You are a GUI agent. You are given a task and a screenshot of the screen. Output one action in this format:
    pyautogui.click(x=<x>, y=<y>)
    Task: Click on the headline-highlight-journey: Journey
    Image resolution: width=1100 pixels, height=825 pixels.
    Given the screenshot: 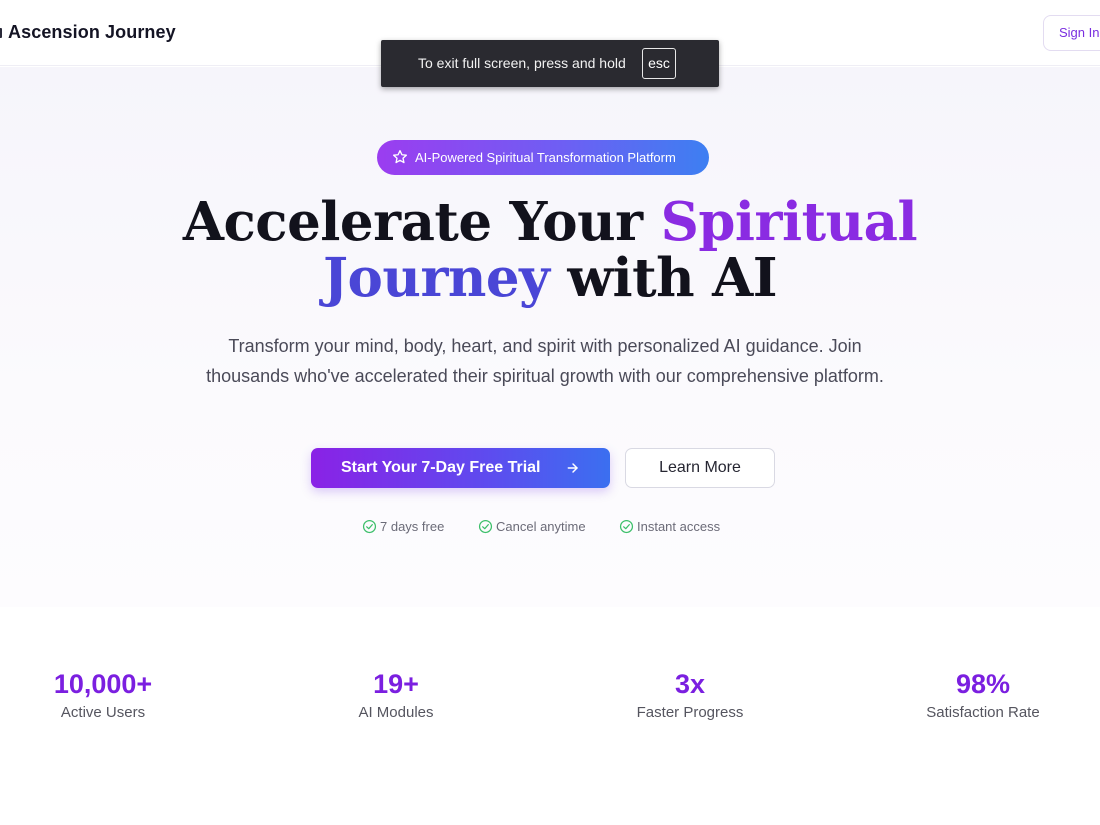 What is the action you would take?
    pyautogui.click(x=436, y=278)
    